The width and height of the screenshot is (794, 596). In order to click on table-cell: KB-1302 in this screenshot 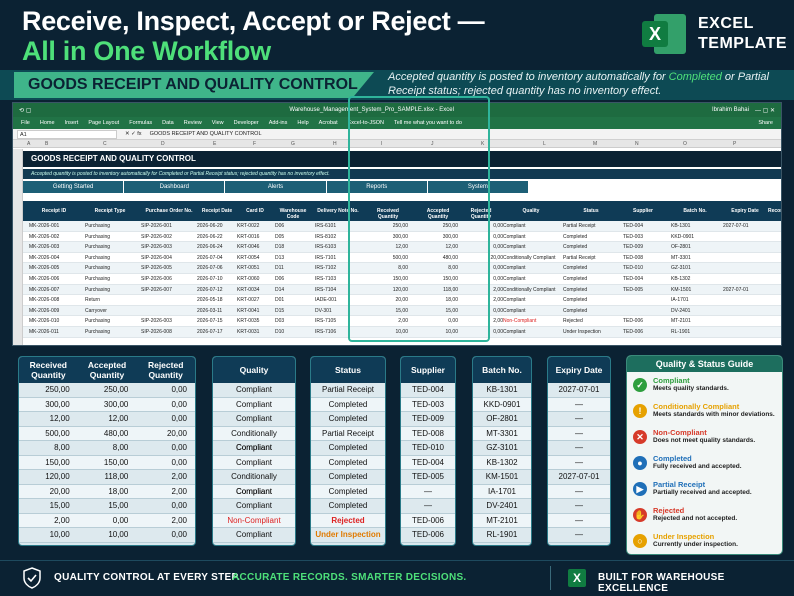, I will do `click(680, 279)`.